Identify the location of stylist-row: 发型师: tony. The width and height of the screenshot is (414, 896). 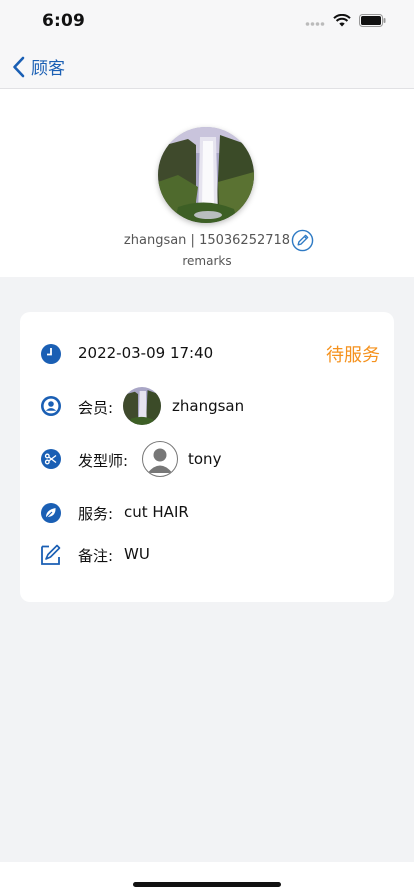
(207, 459).